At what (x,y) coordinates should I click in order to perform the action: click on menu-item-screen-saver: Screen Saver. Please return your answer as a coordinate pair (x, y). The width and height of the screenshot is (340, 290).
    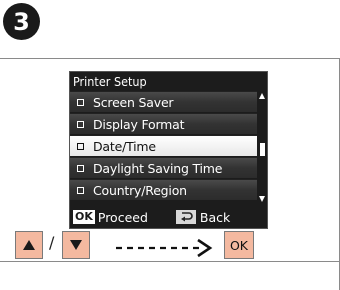
    Looking at the image, I should click on (163, 101).